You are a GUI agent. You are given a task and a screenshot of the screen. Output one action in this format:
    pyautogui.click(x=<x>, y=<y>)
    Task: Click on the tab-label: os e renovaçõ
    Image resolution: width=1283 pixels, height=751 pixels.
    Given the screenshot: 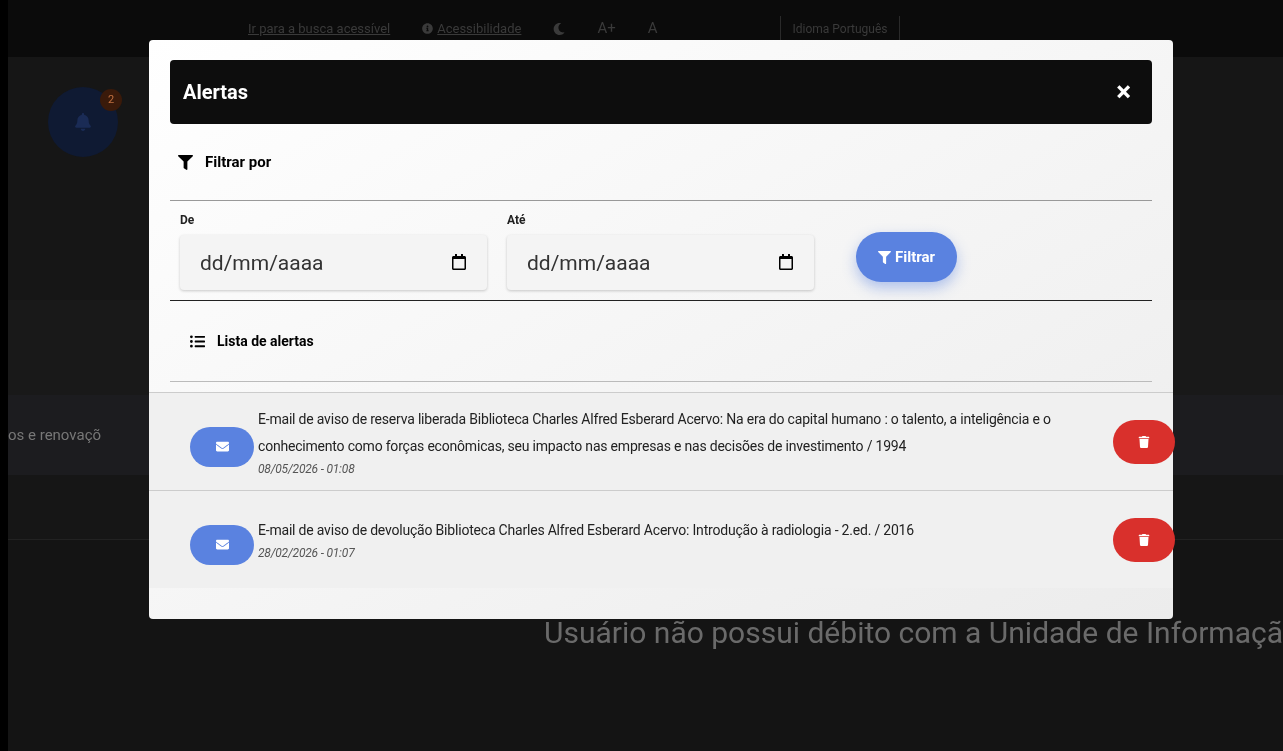 What is the action you would take?
    pyautogui.click(x=55, y=435)
    